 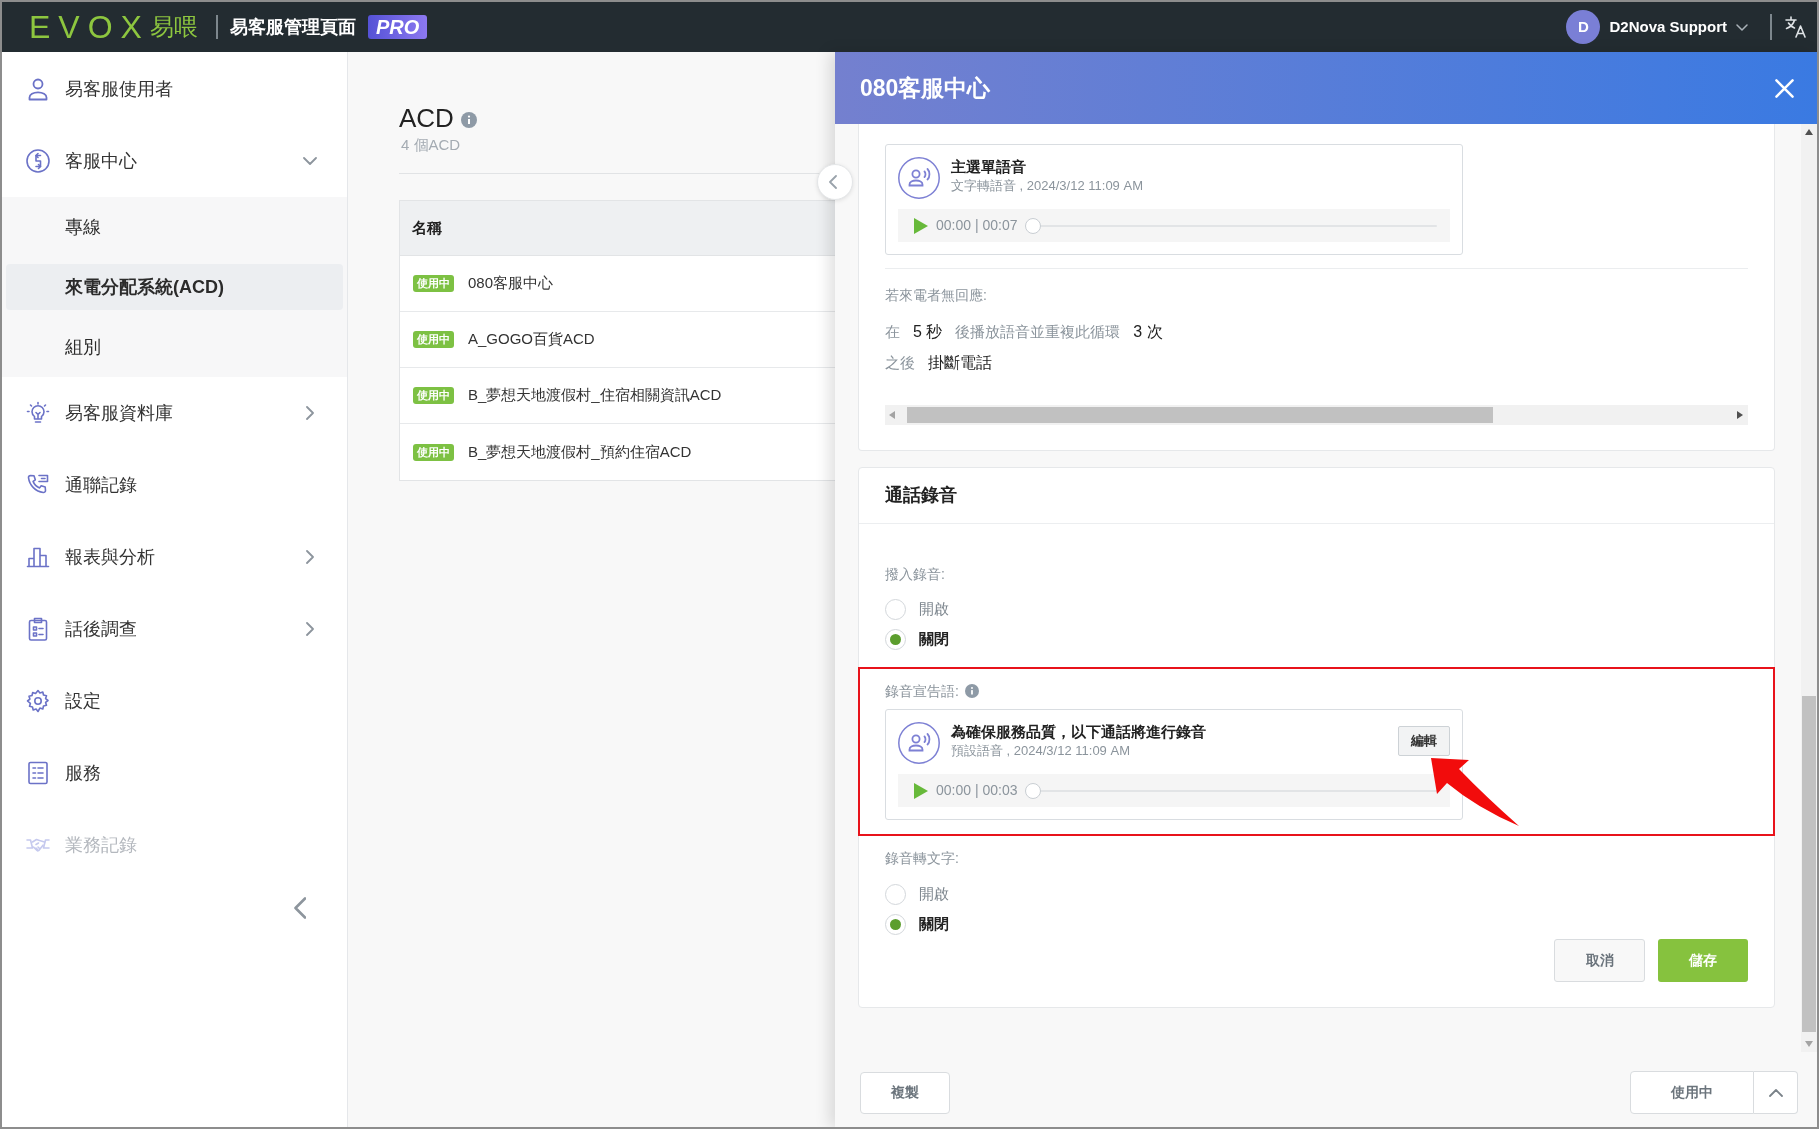 I want to click on list-icon, so click(x=38, y=773).